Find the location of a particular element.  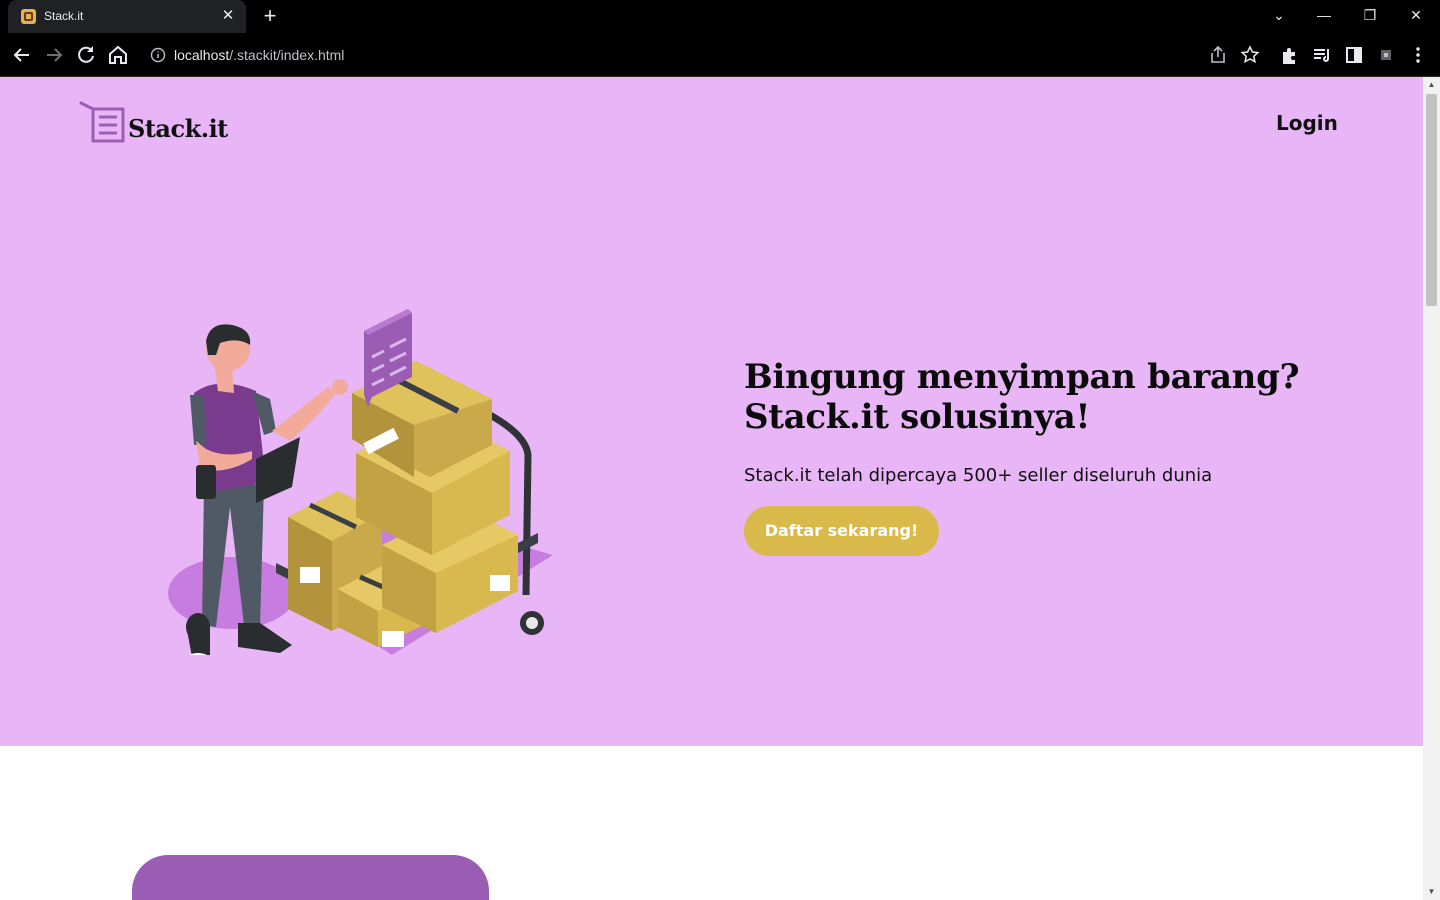

reload-icon is located at coordinates (86, 54).